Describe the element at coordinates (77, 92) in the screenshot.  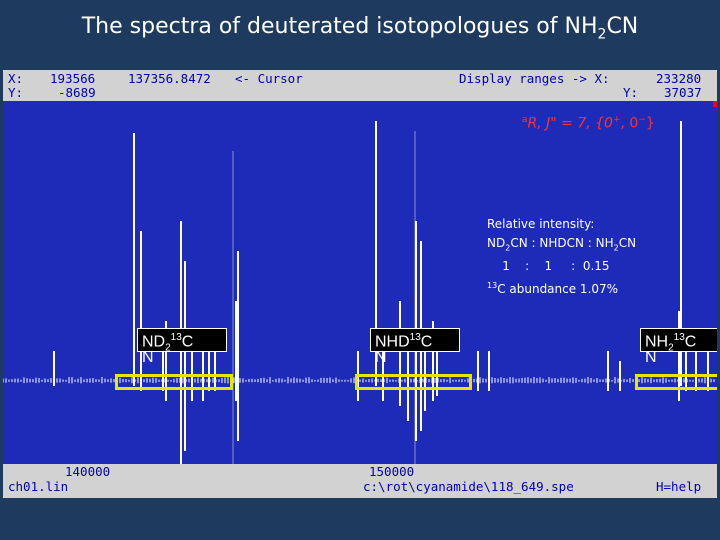
I see `y-value: -8689` at that location.